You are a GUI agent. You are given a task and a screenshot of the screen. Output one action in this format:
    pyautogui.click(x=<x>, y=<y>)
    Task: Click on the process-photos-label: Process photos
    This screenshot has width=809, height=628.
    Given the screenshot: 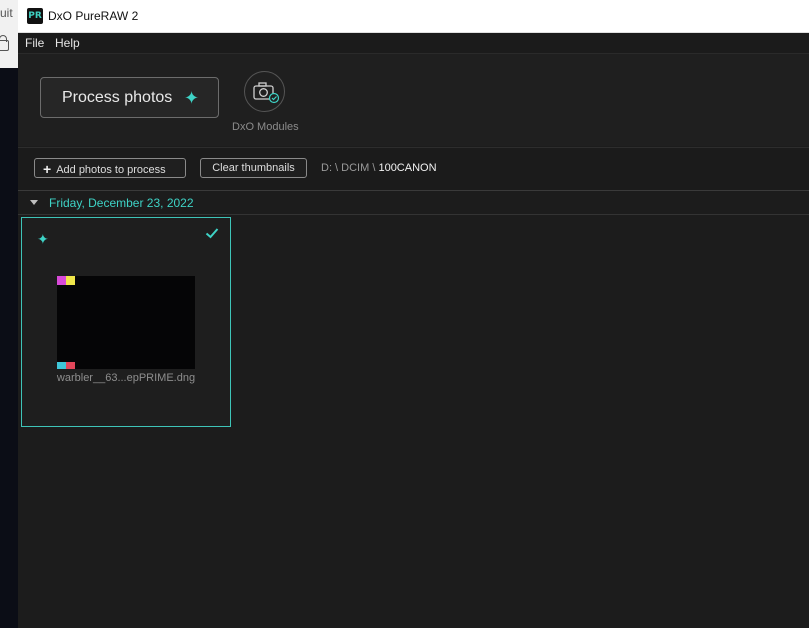 What is the action you would take?
    pyautogui.click(x=117, y=97)
    